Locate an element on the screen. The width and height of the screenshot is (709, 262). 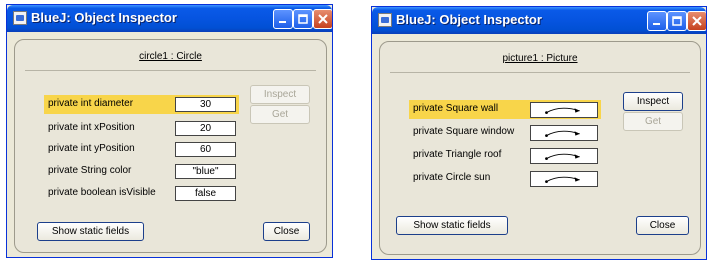
field-row: private Square wall is located at coordinates (505, 109).